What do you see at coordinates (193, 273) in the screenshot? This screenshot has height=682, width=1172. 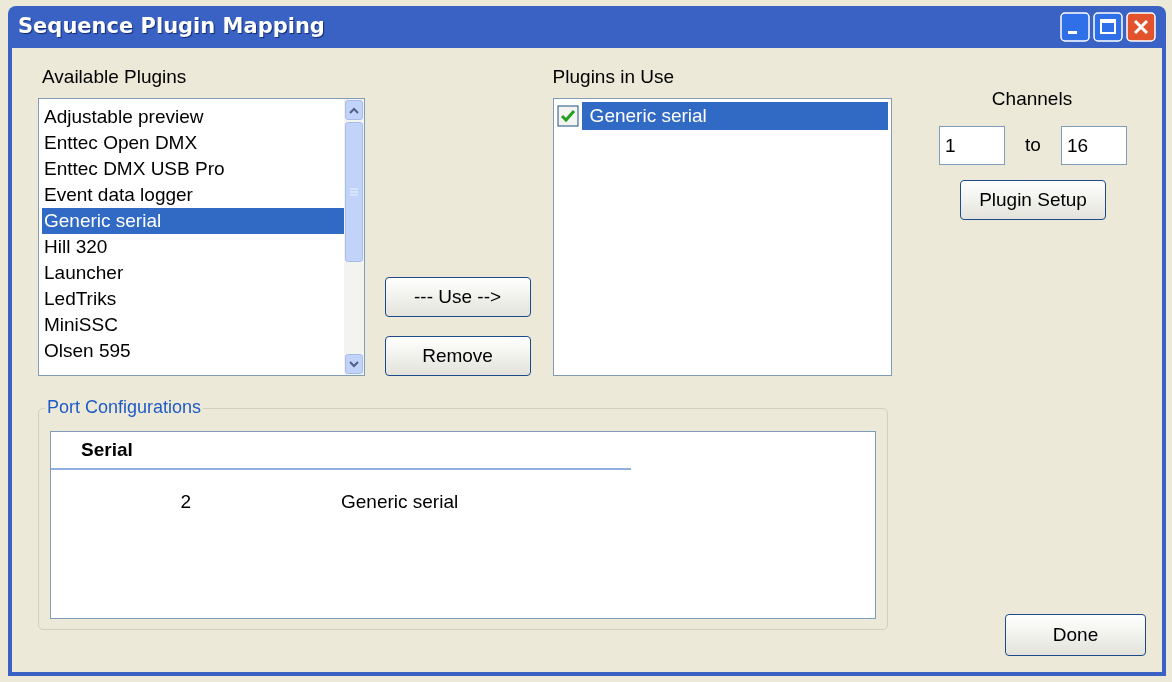 I see `list-item: Launcher` at bounding box center [193, 273].